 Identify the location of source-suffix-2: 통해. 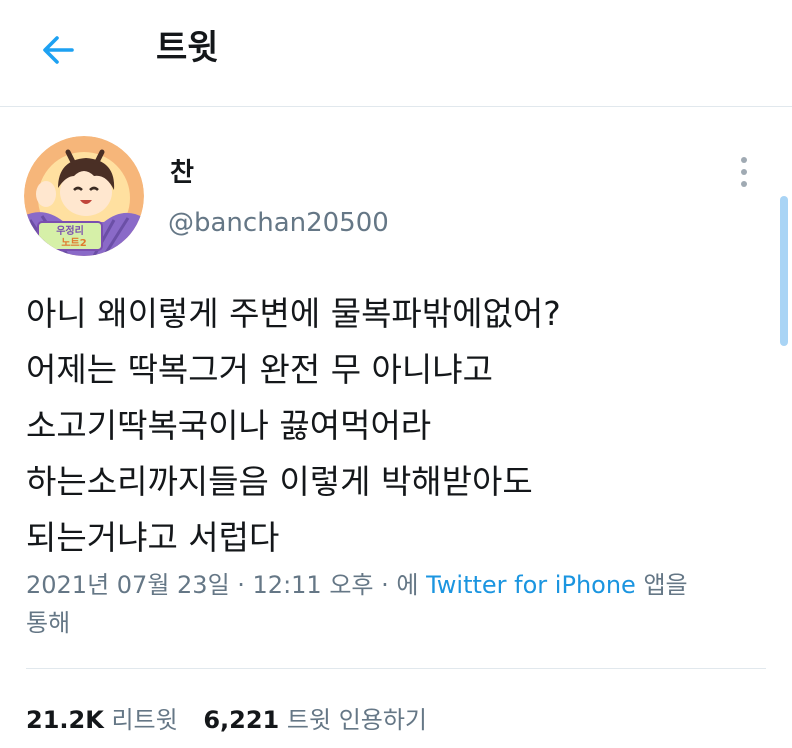
(48, 623).